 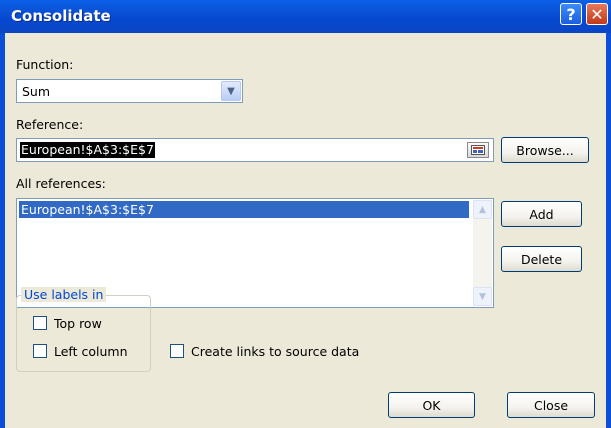 What do you see at coordinates (177, 351) in the screenshot?
I see `create-links-checkbox` at bounding box center [177, 351].